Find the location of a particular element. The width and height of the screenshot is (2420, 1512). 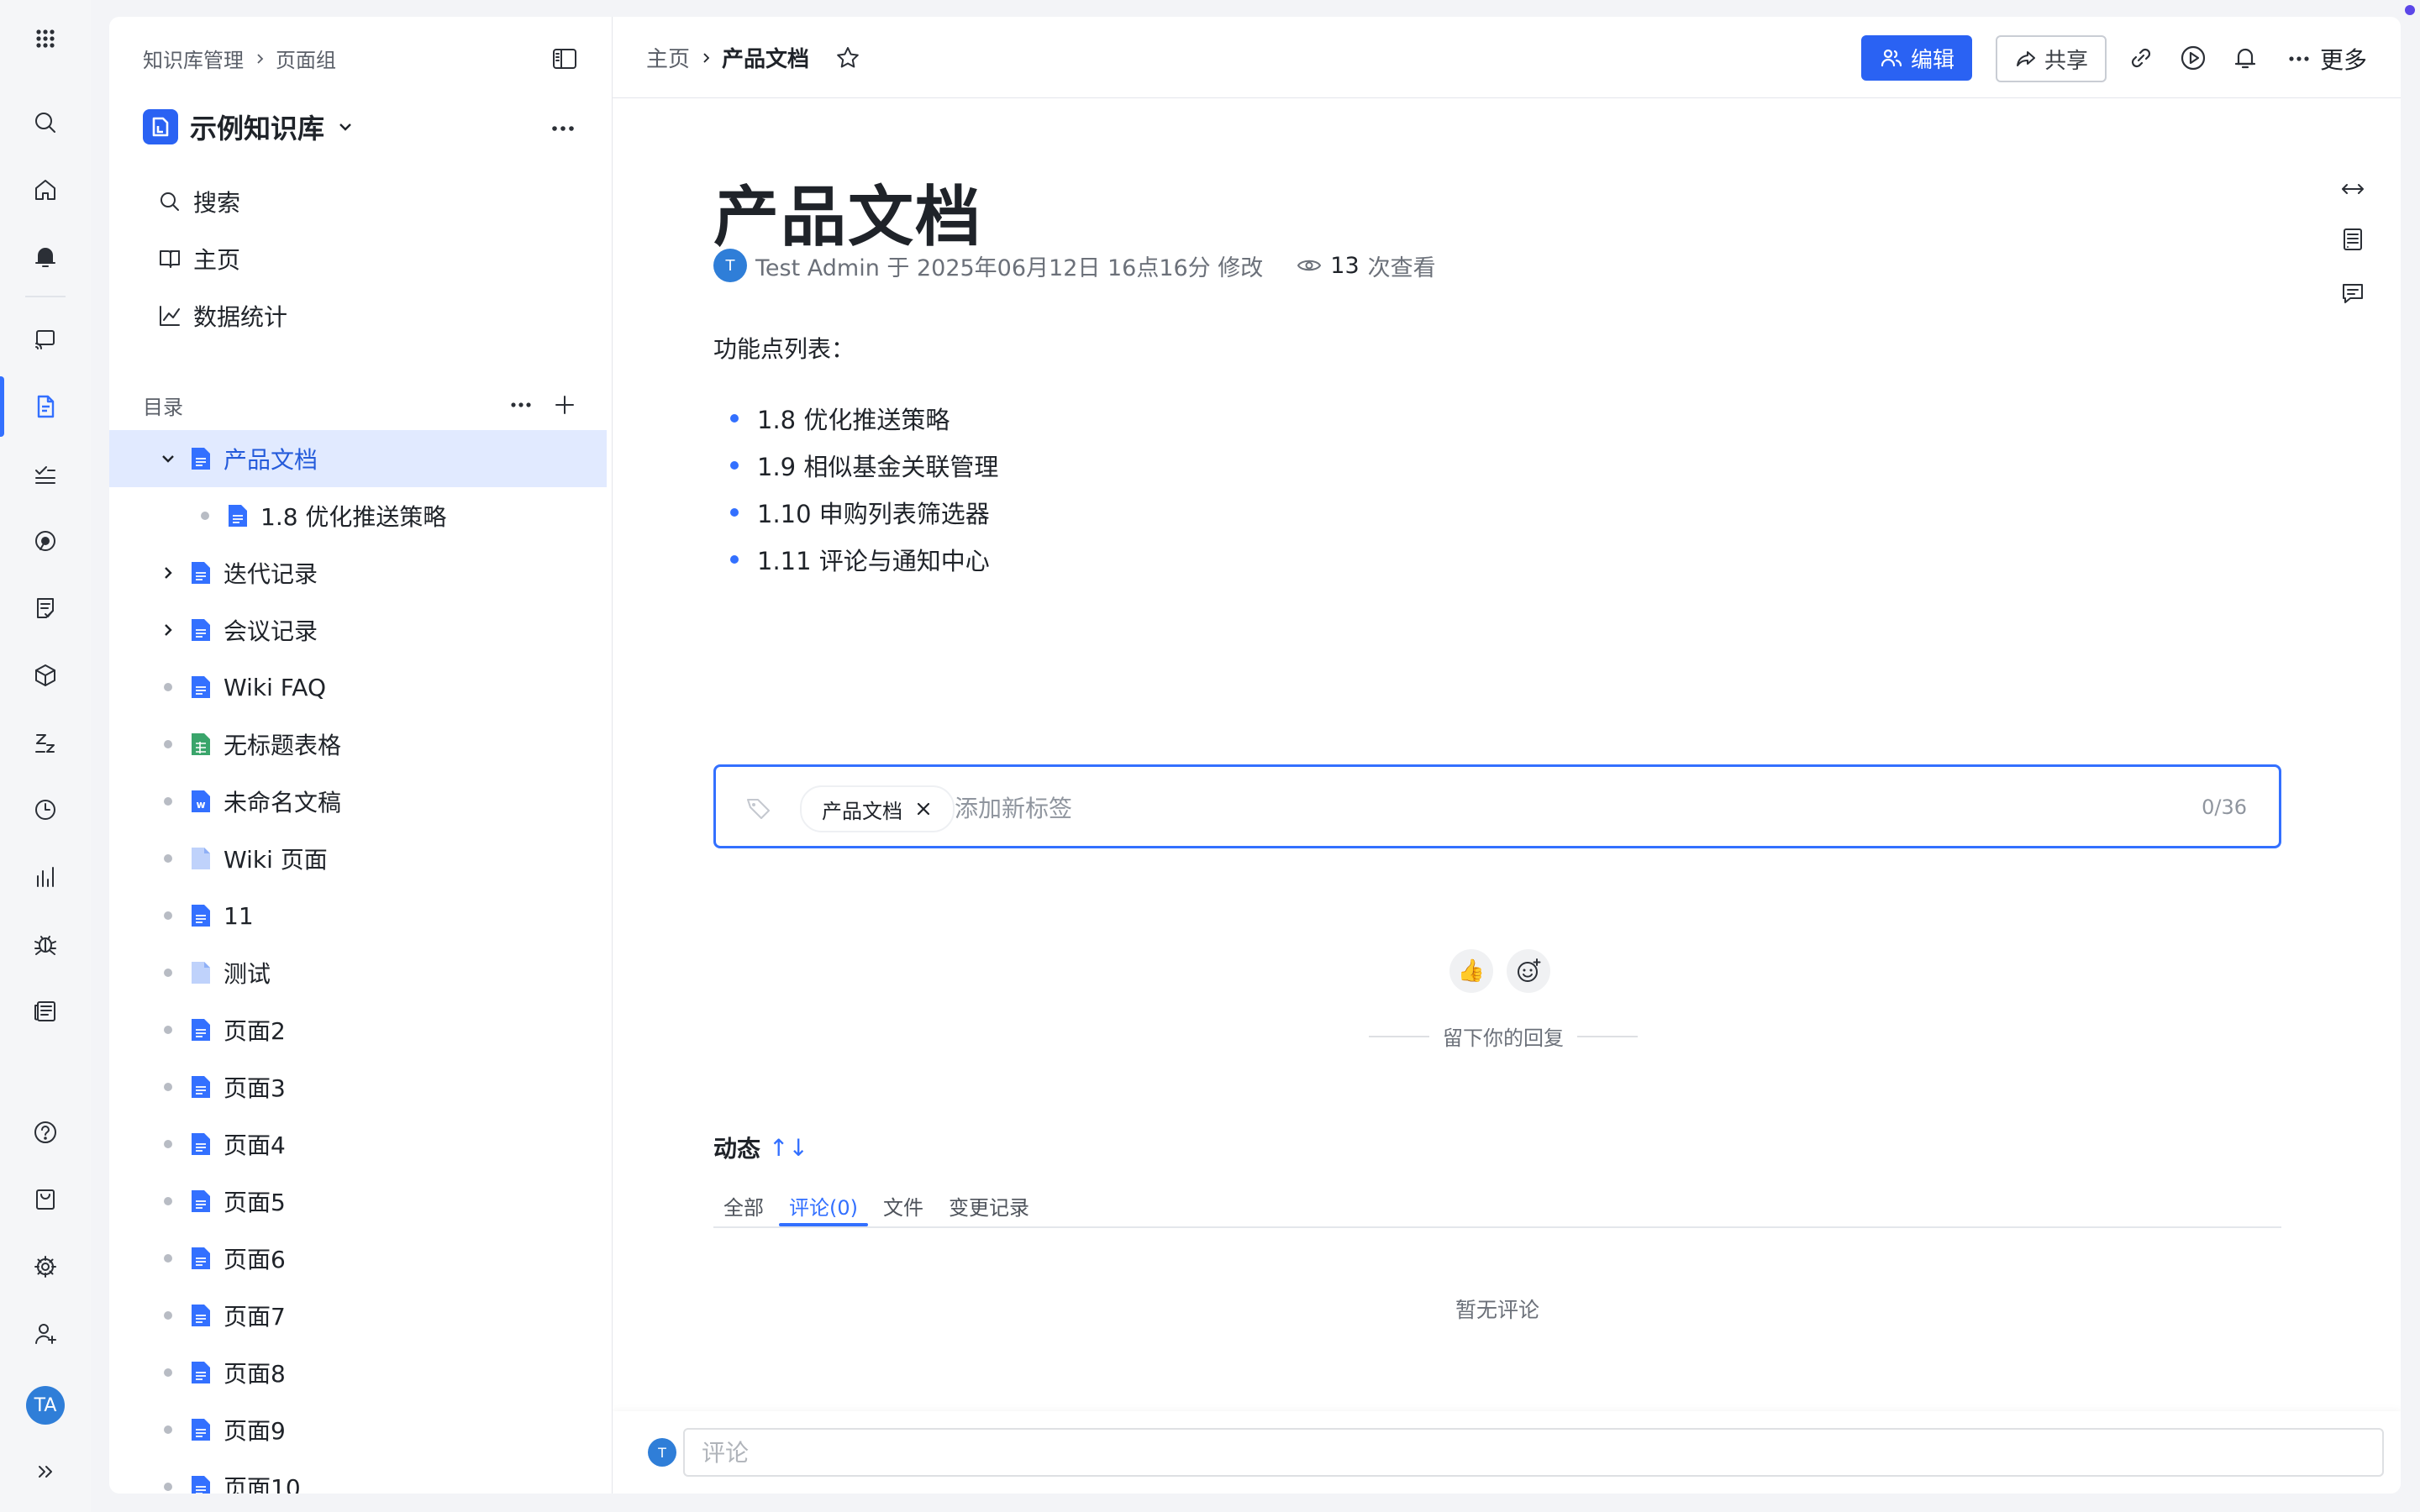

toc-item: 页面2 is located at coordinates (358, 1029).